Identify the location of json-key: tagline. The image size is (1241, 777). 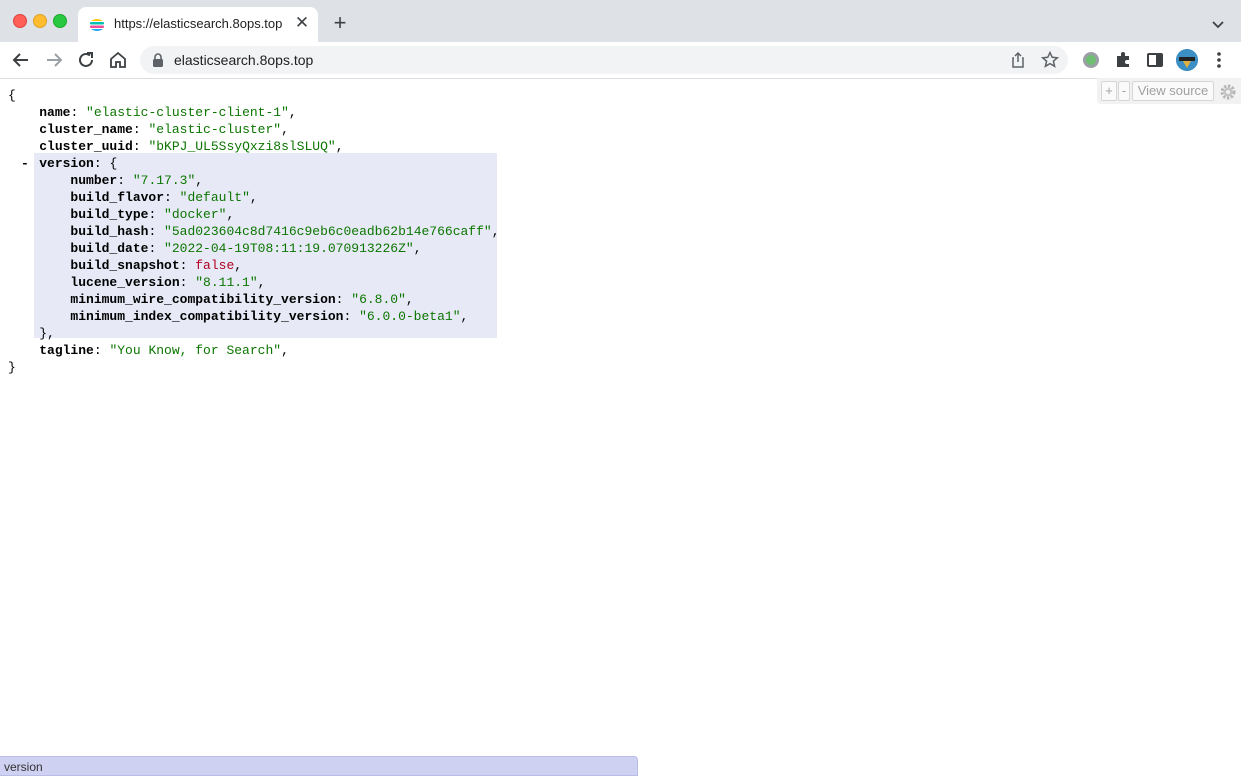
(66, 350).